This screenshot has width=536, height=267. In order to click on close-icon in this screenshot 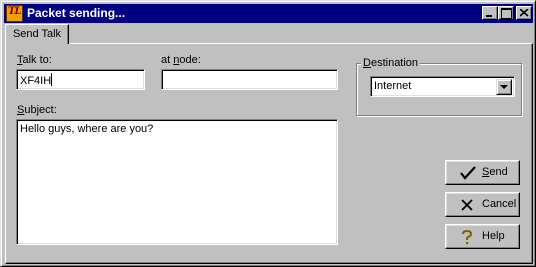, I will do `click(524, 13)`.